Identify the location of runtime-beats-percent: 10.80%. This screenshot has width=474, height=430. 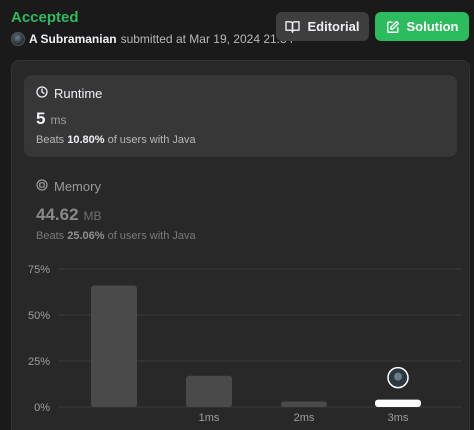
(86, 140).